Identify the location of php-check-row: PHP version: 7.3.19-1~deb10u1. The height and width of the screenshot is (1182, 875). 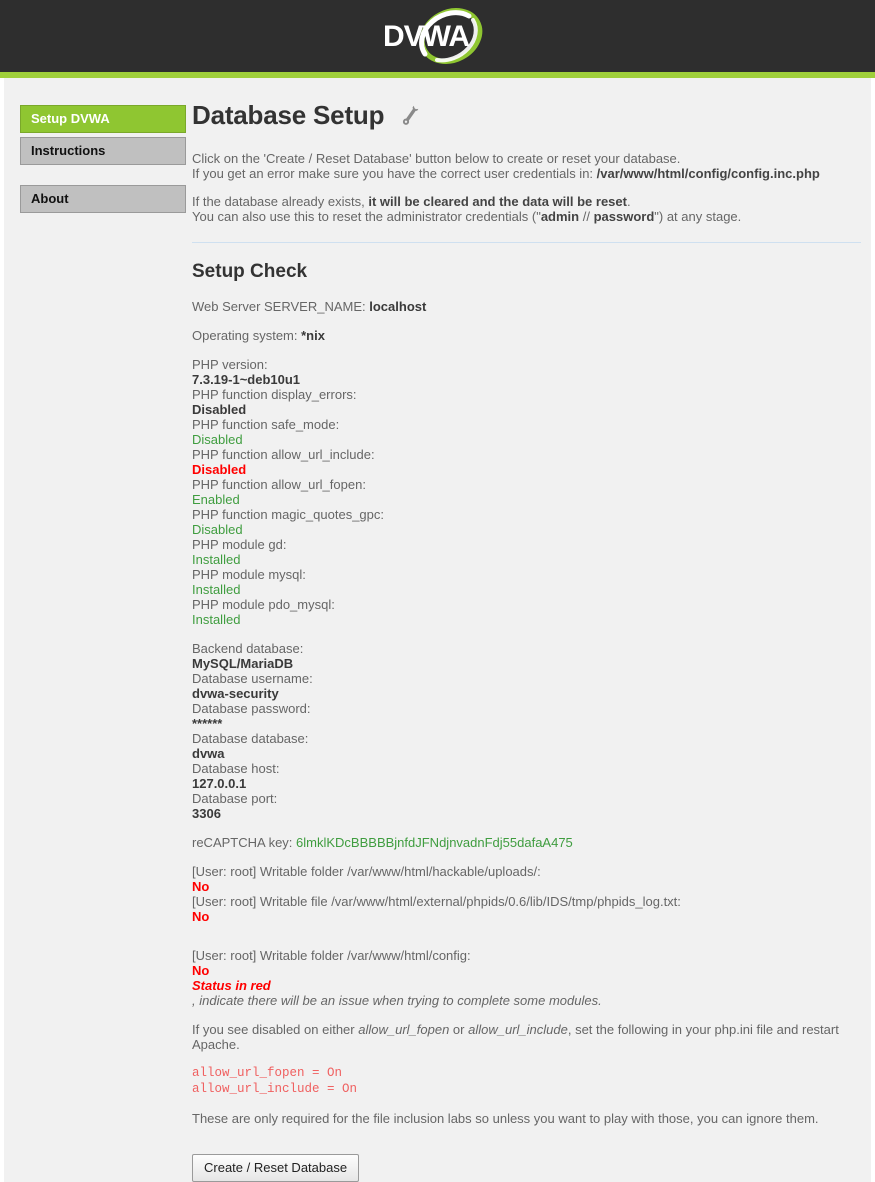
(526, 372).